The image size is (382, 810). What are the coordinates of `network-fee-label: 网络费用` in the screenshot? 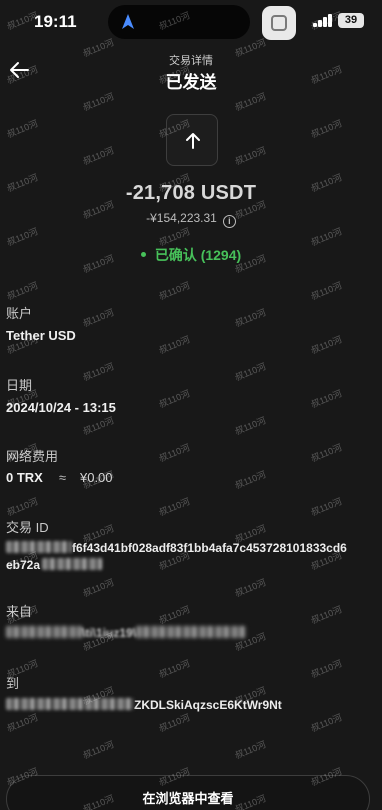 It's located at (32, 456).